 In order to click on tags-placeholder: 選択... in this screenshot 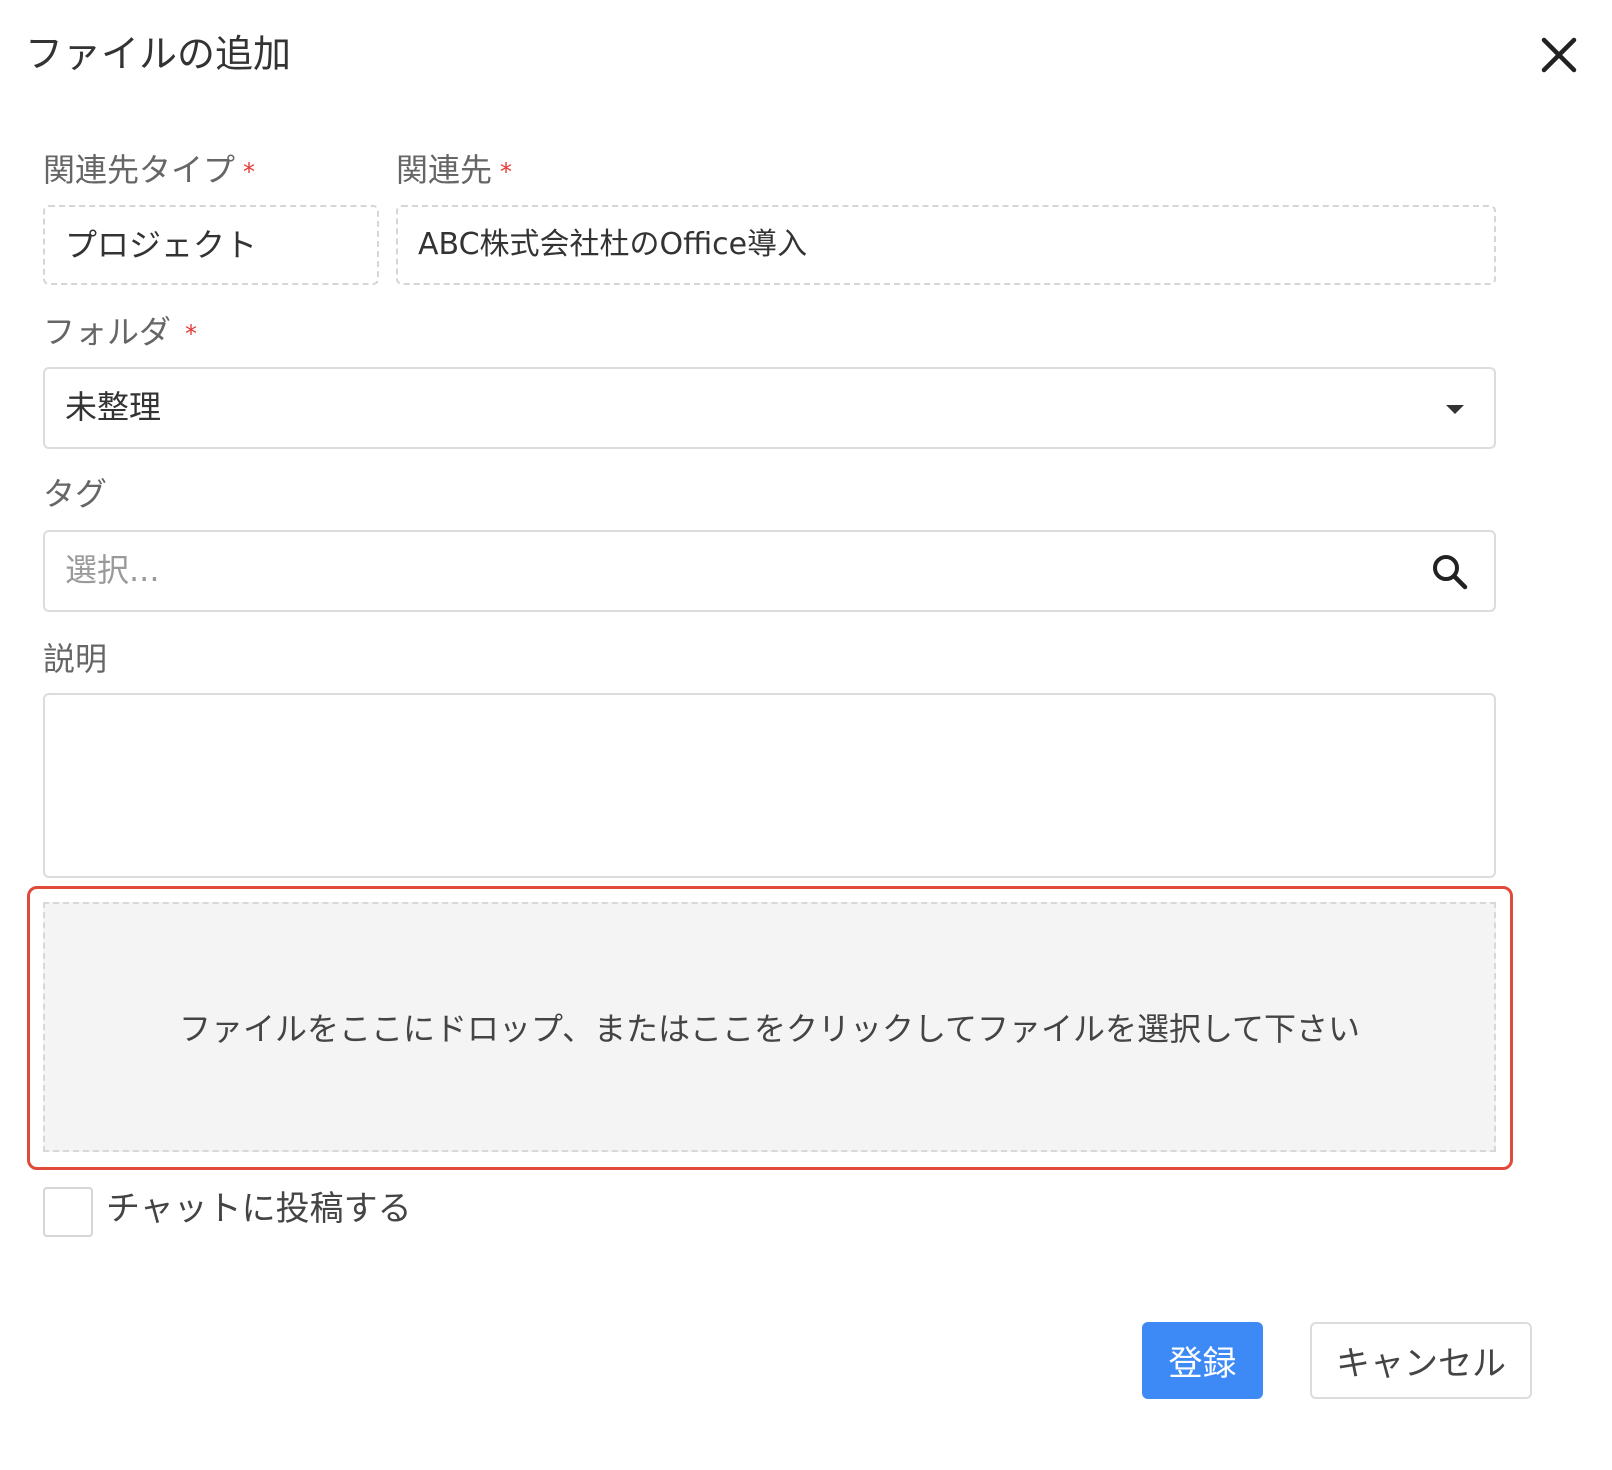, I will do `click(112, 570)`.